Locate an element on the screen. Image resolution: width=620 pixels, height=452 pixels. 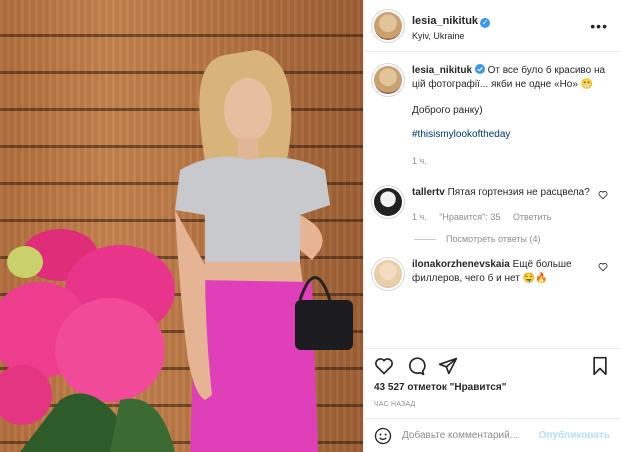
action-bar is located at coordinates (492, 365).